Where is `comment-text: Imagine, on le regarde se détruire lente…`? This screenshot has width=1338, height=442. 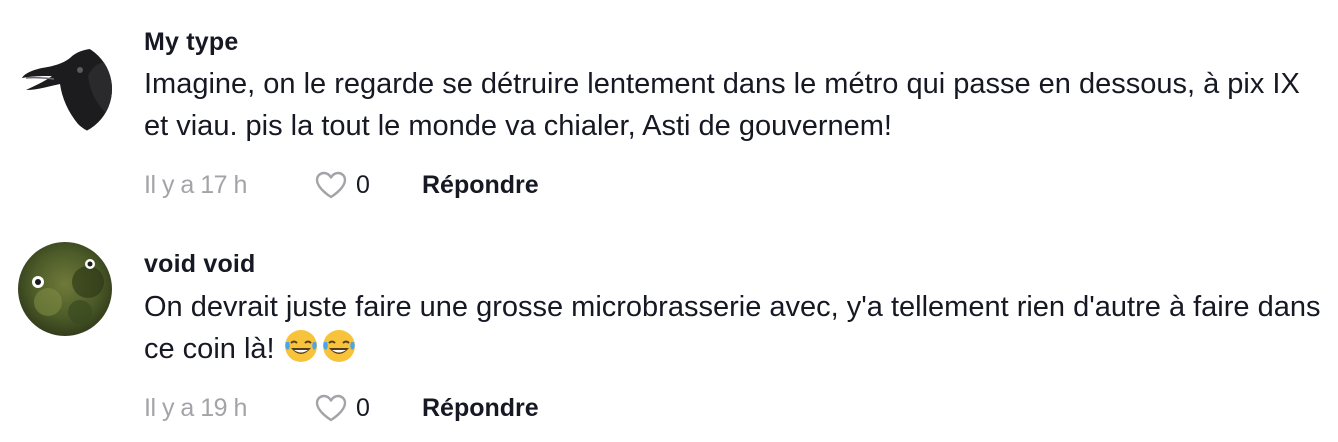 comment-text: Imagine, on le regarde se détruire lente… is located at coordinates (722, 105).